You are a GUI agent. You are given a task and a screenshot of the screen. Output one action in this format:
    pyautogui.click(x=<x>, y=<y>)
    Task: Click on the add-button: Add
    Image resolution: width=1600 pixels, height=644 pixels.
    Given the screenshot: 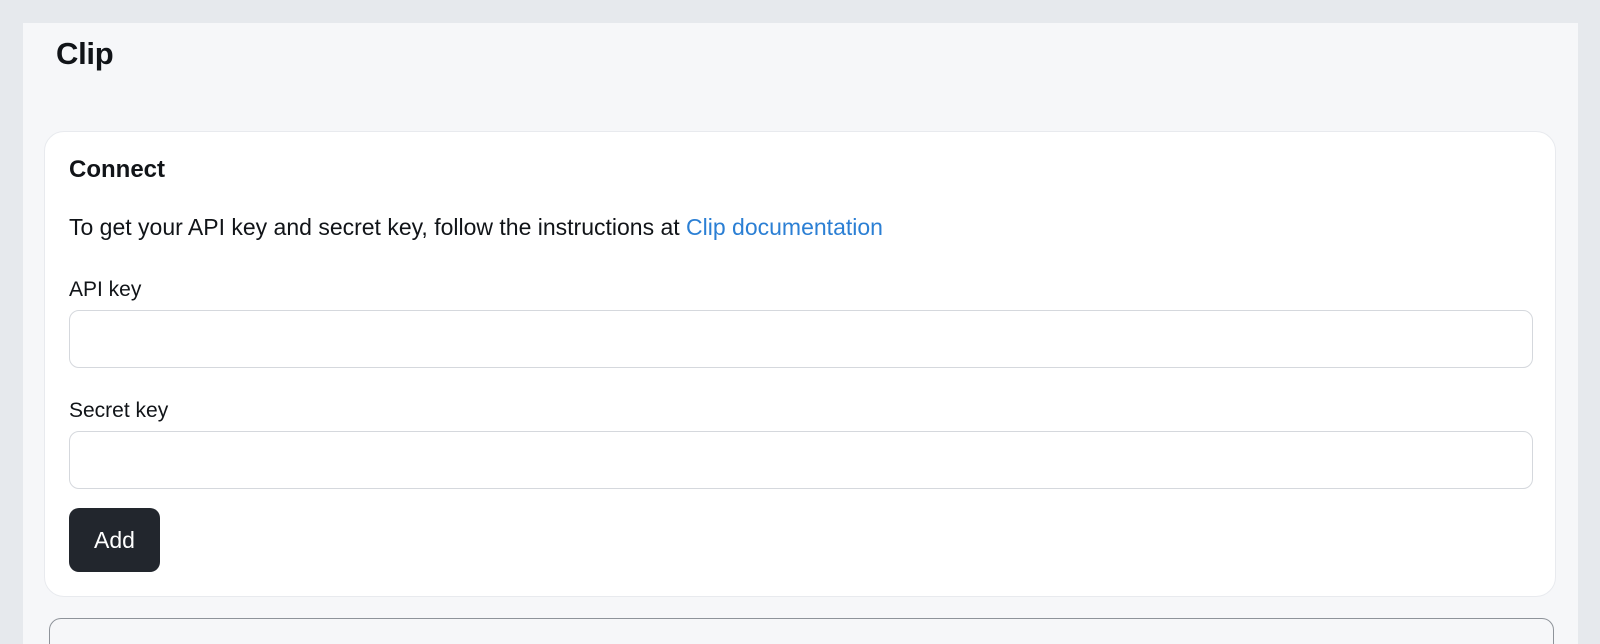 What is the action you would take?
    pyautogui.click(x=114, y=540)
    